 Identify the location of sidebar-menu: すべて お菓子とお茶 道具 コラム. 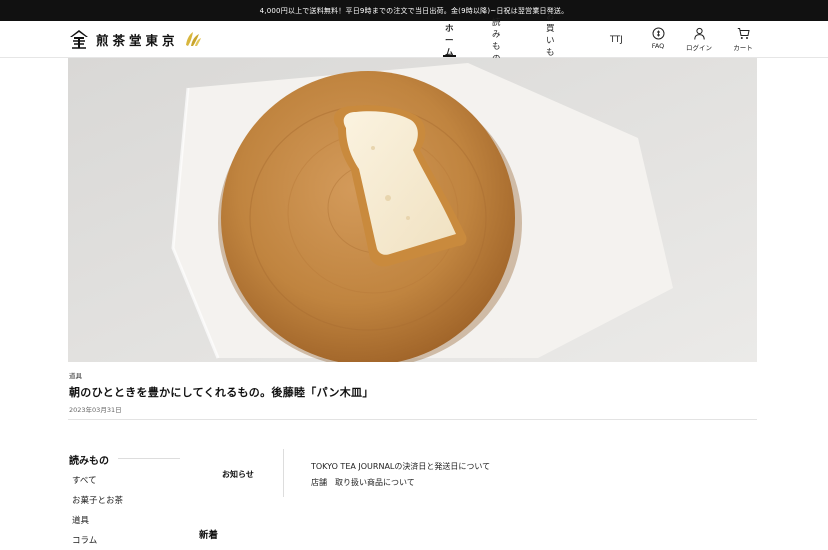
(97, 512).